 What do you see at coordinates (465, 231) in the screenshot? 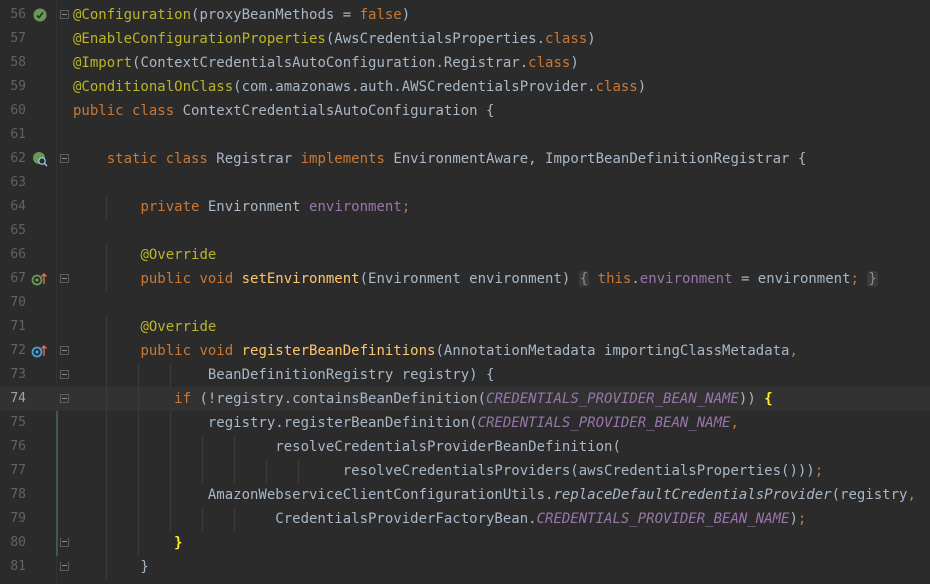
I see `code-line-65: 65` at bounding box center [465, 231].